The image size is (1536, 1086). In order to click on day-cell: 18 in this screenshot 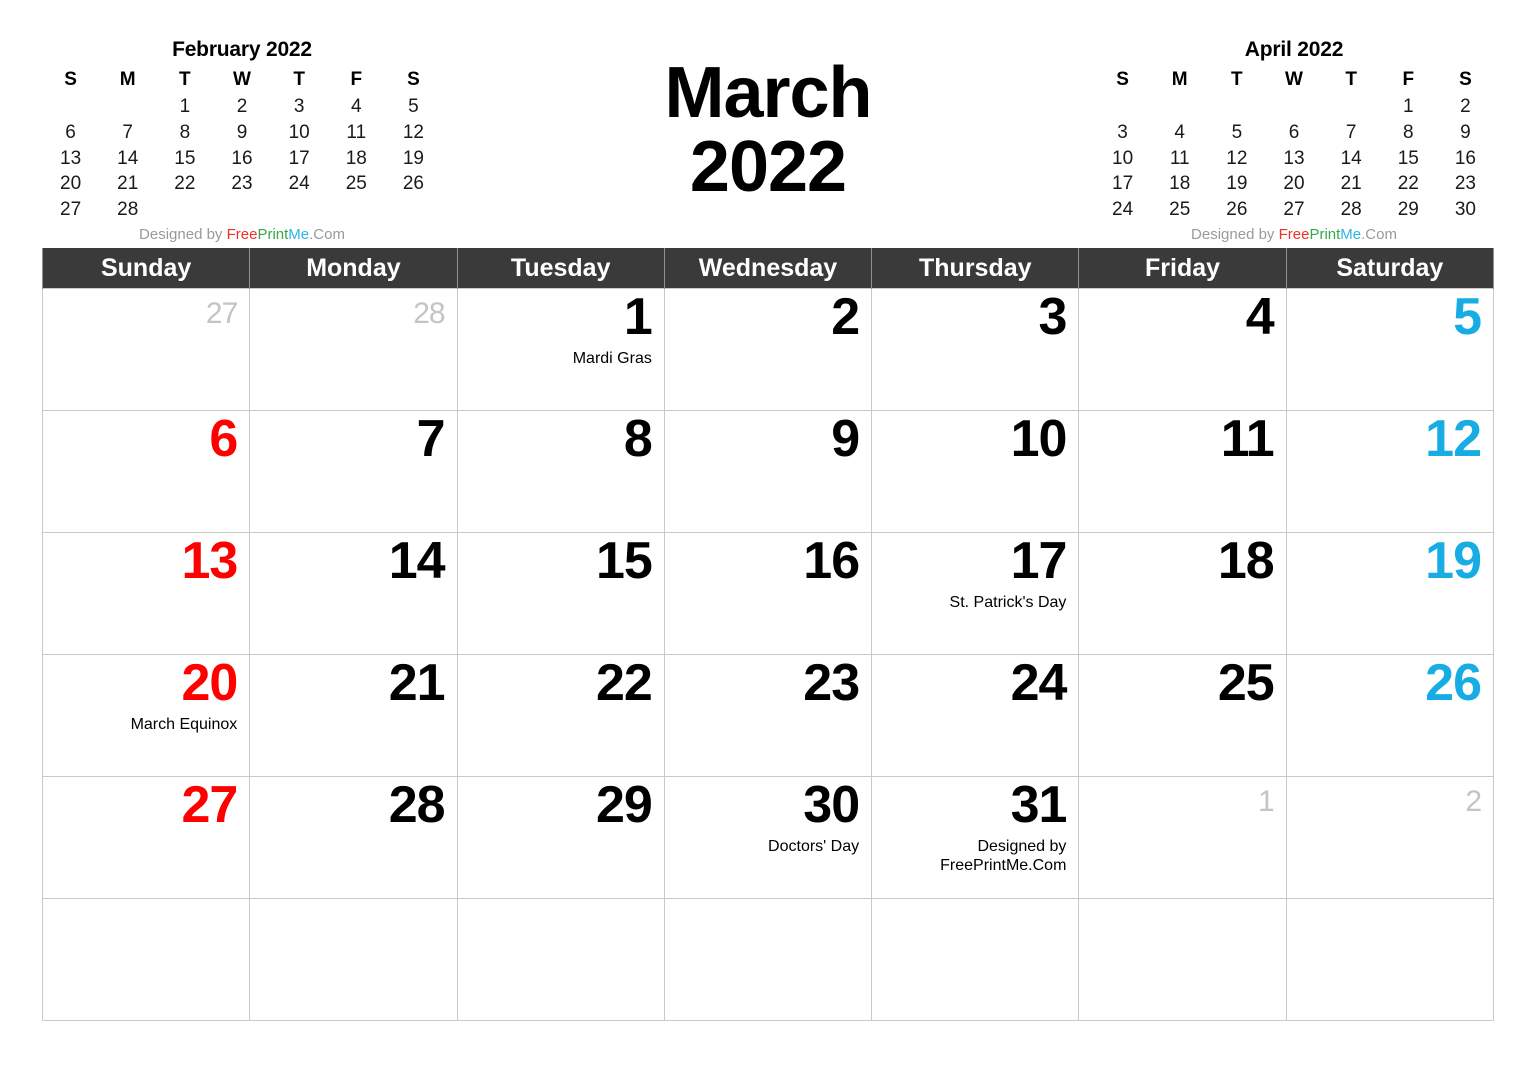, I will do `click(1182, 593)`.